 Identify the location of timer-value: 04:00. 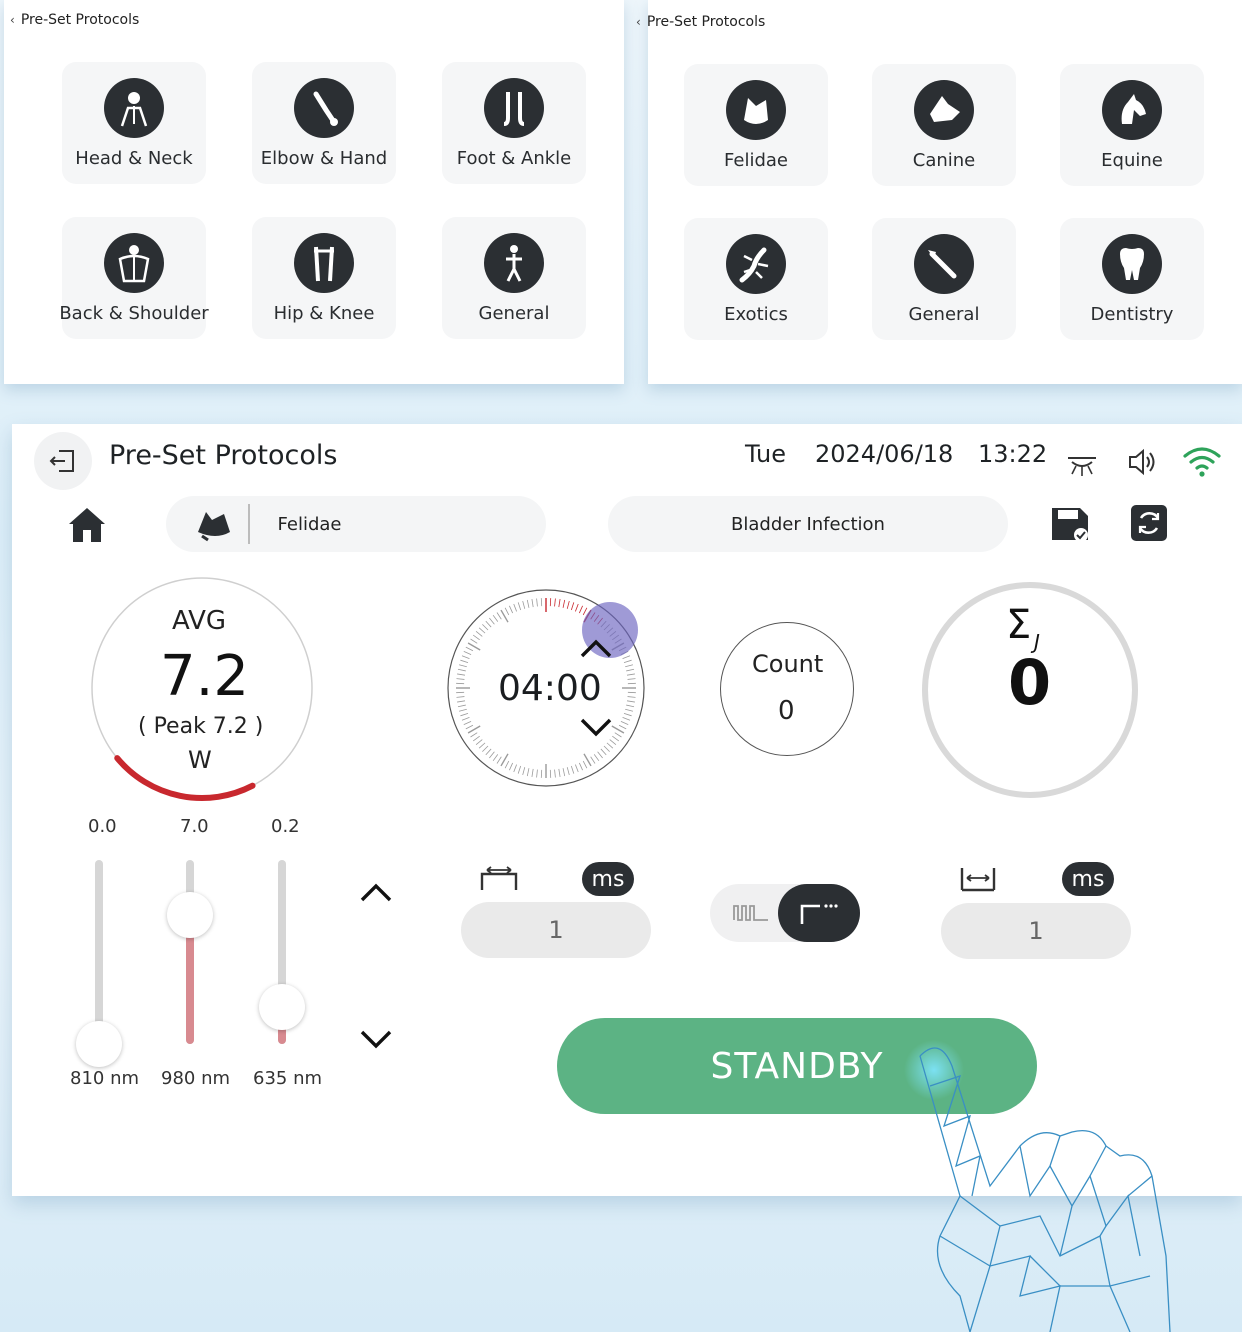
(550, 688).